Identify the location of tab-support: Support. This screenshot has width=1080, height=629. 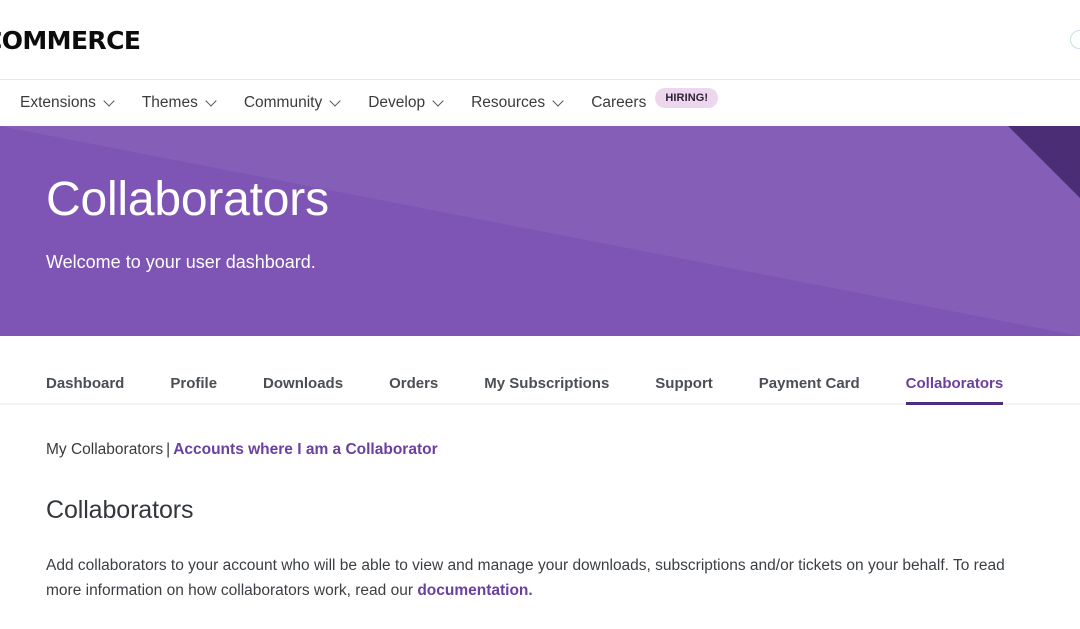
(684, 389).